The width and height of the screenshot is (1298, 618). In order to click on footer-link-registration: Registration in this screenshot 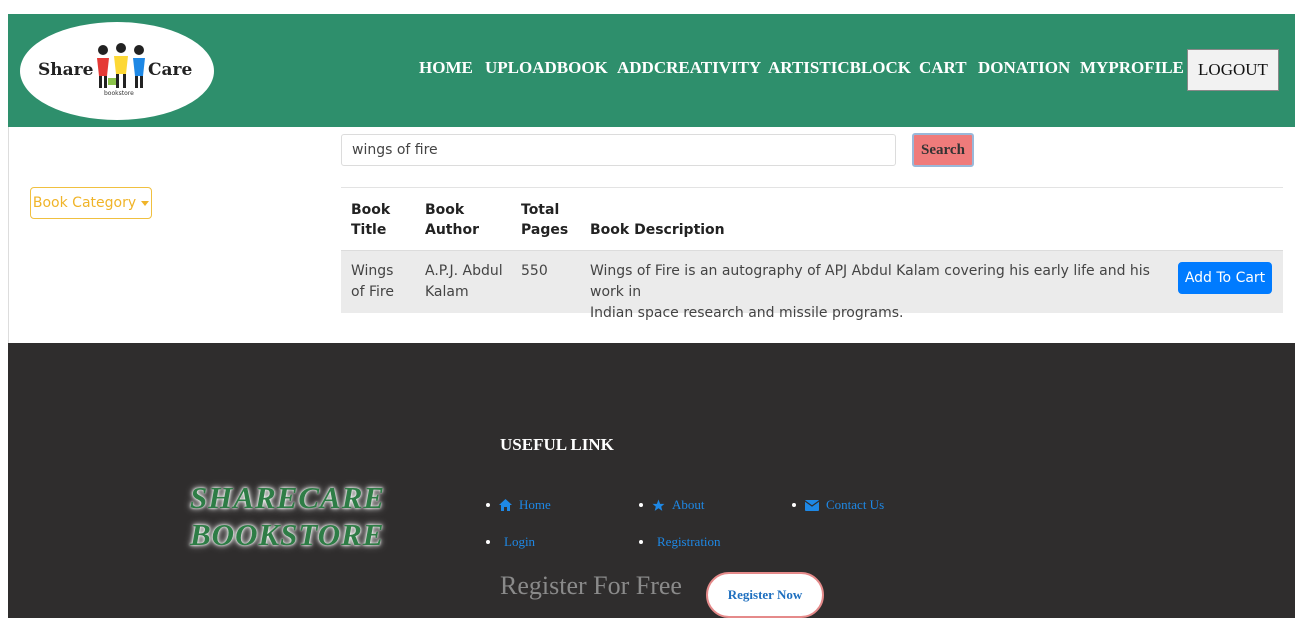, I will do `click(680, 542)`.